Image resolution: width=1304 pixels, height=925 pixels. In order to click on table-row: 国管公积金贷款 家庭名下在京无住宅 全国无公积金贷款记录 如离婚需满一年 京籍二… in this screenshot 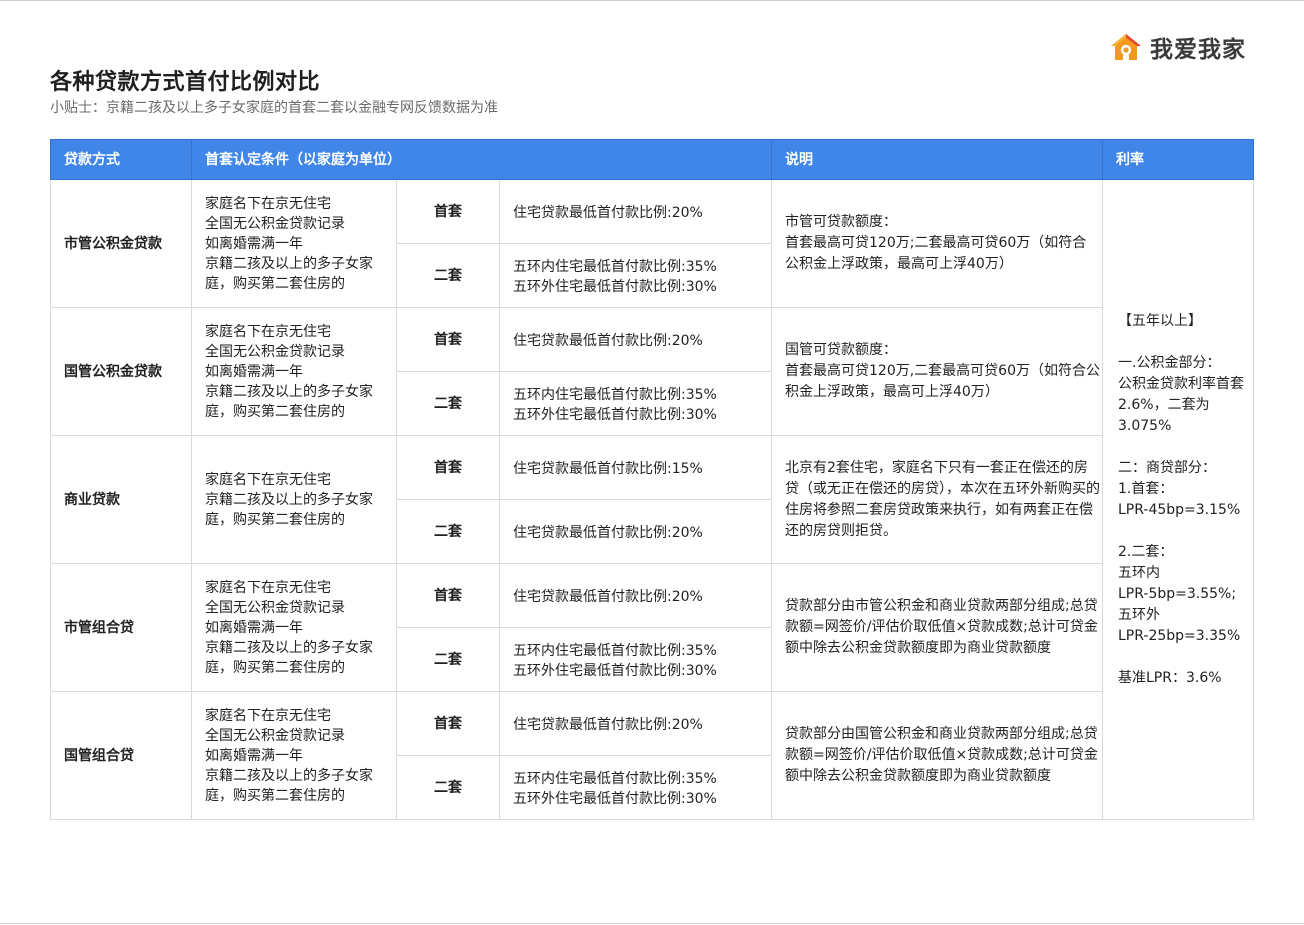, I will do `click(652, 371)`.